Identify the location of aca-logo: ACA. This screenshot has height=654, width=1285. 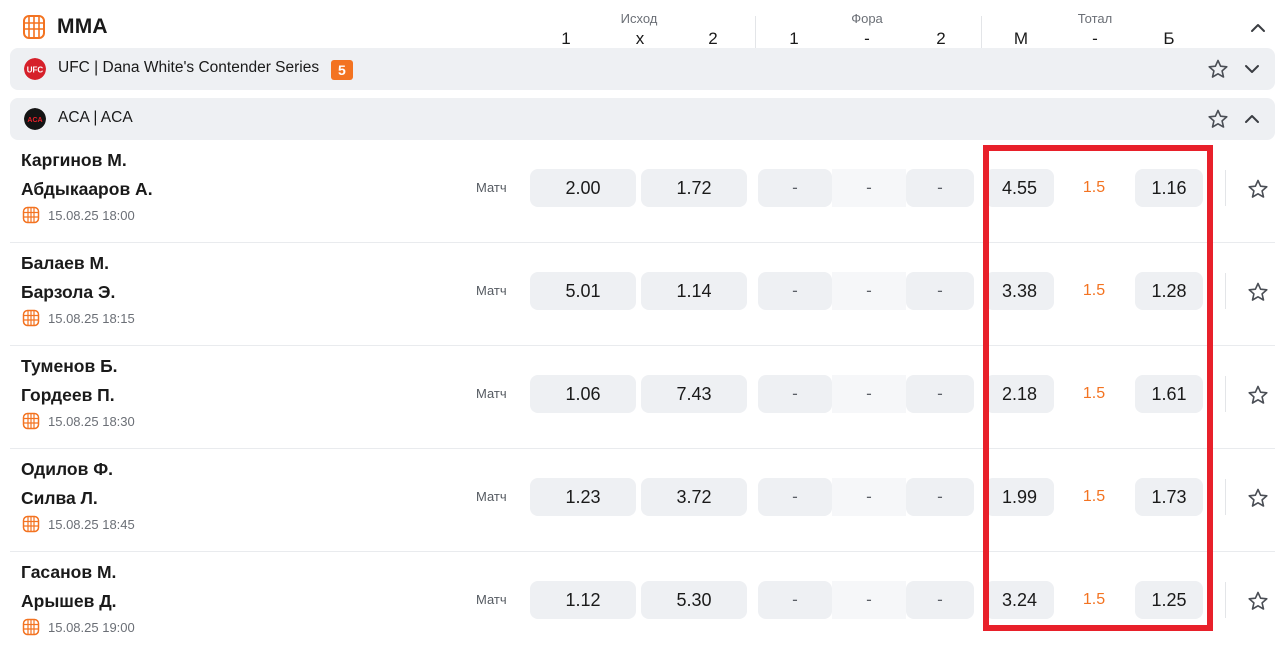
(35, 119).